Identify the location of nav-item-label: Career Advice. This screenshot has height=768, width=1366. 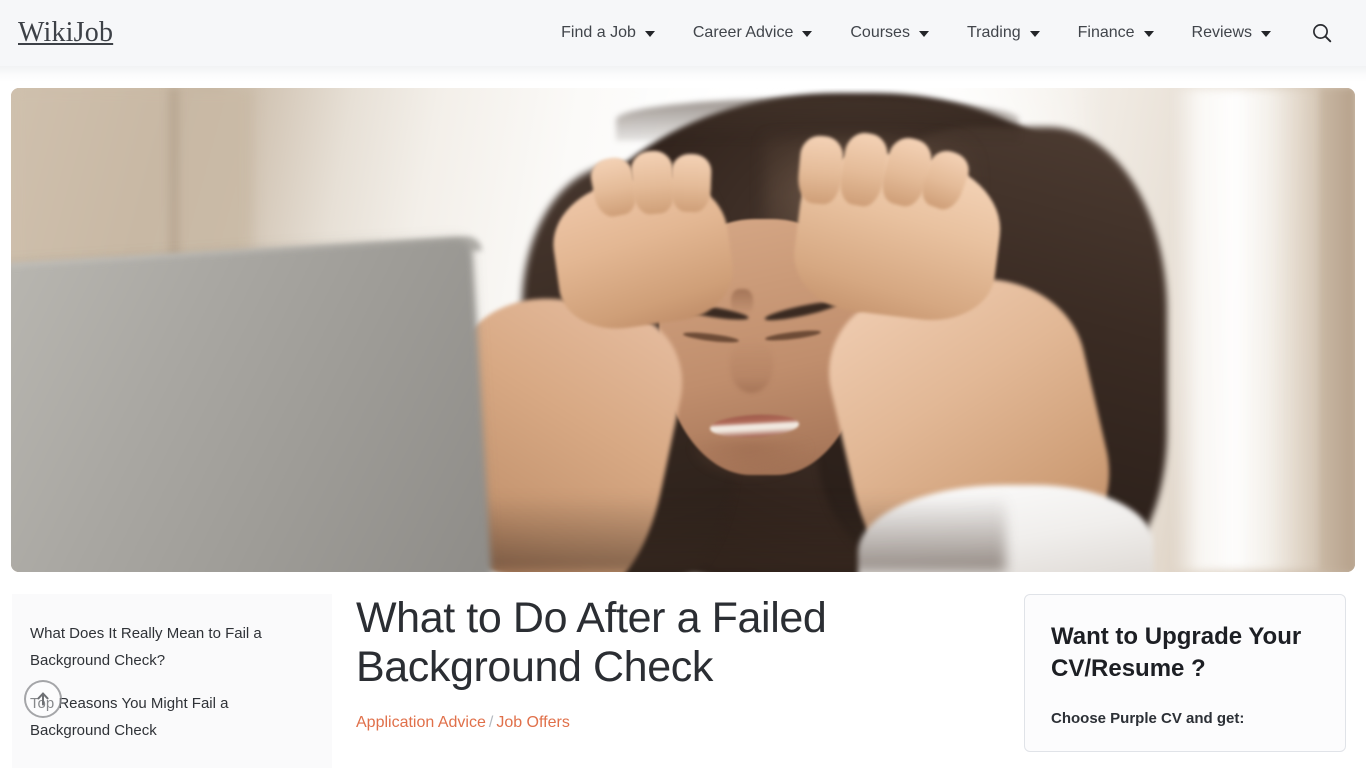
(743, 32).